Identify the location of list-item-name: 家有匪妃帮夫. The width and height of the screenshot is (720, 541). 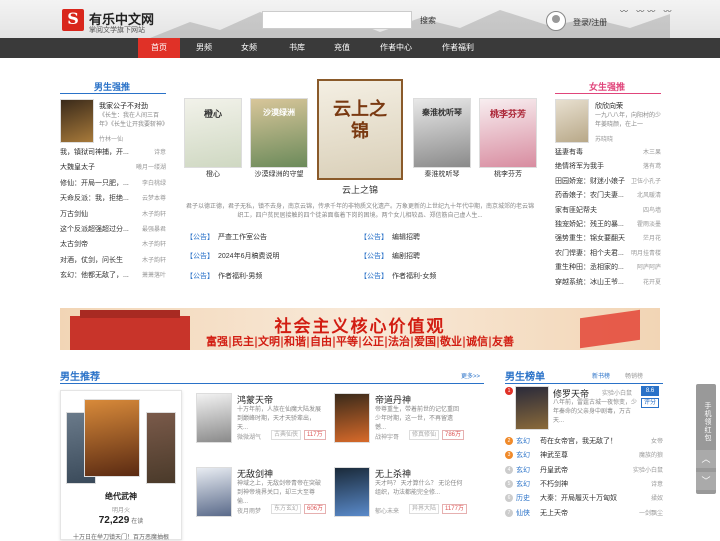
(592, 210).